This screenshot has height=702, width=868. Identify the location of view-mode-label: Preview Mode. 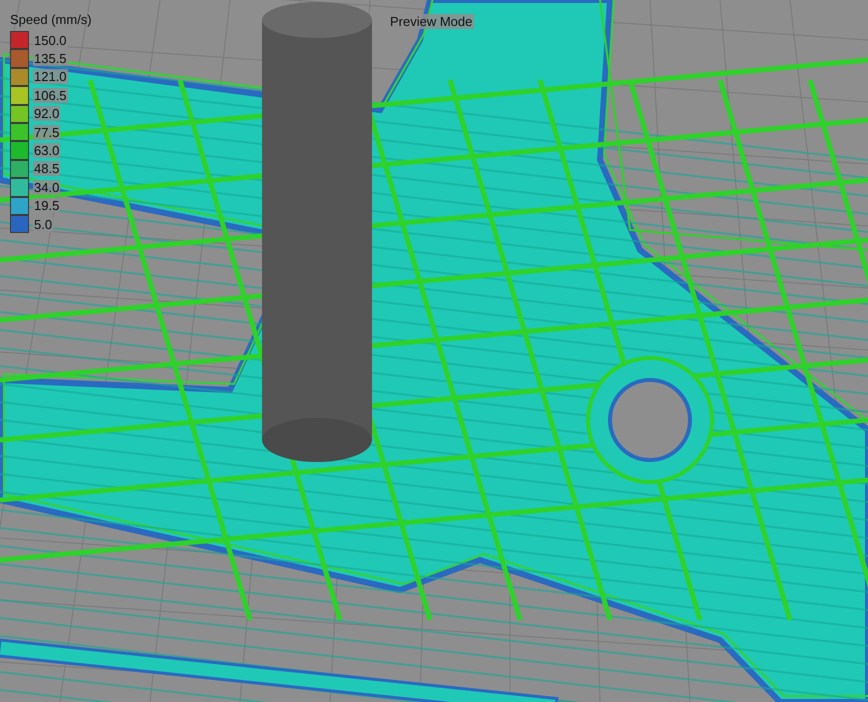
(431, 21).